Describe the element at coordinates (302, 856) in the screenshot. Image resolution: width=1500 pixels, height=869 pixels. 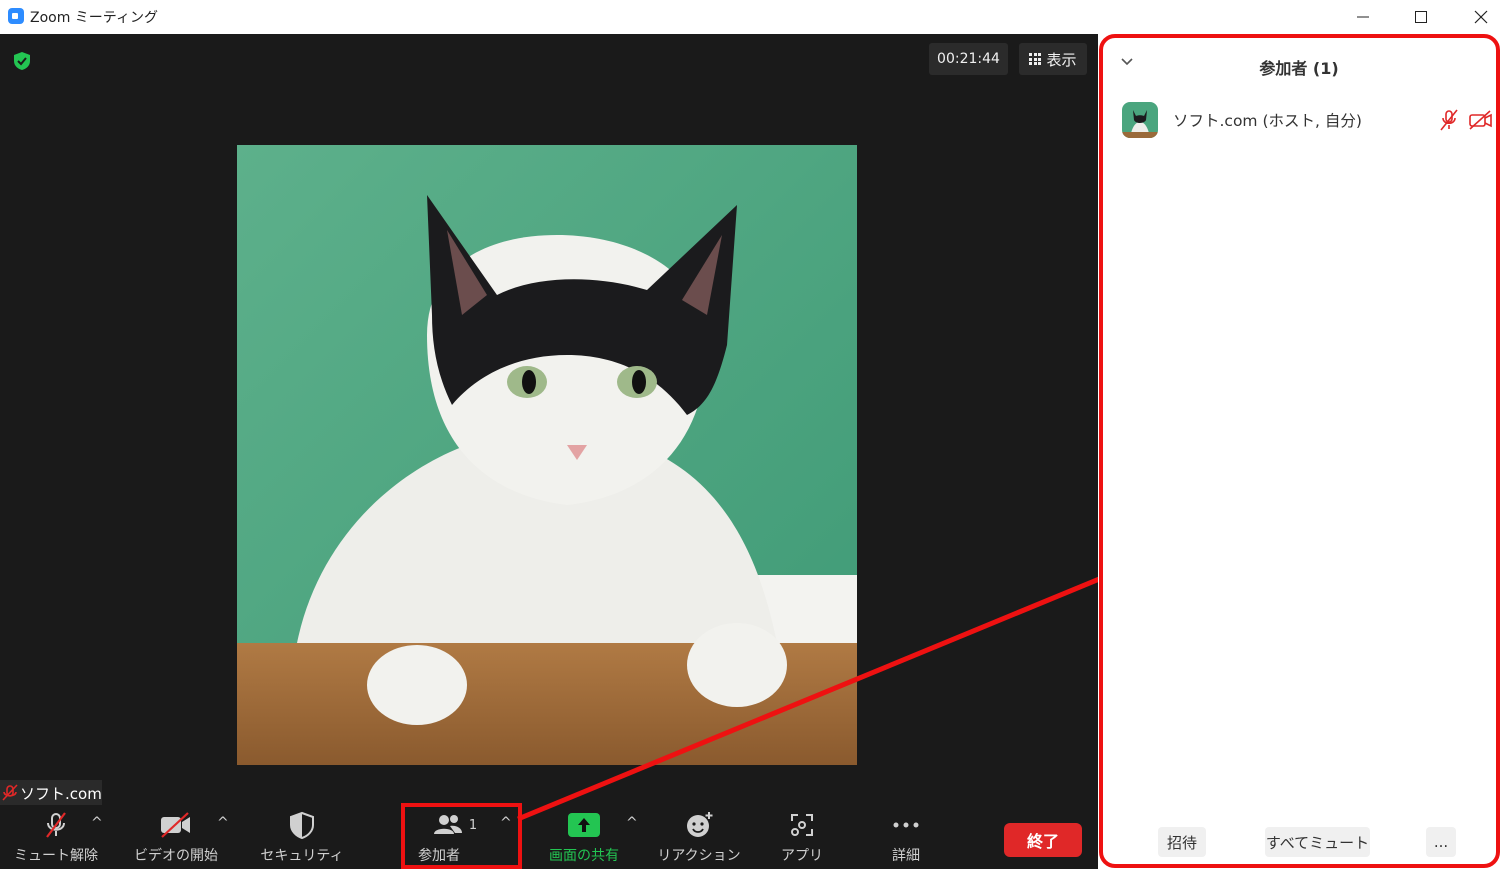
I see `security-label: セキュリティ` at that location.